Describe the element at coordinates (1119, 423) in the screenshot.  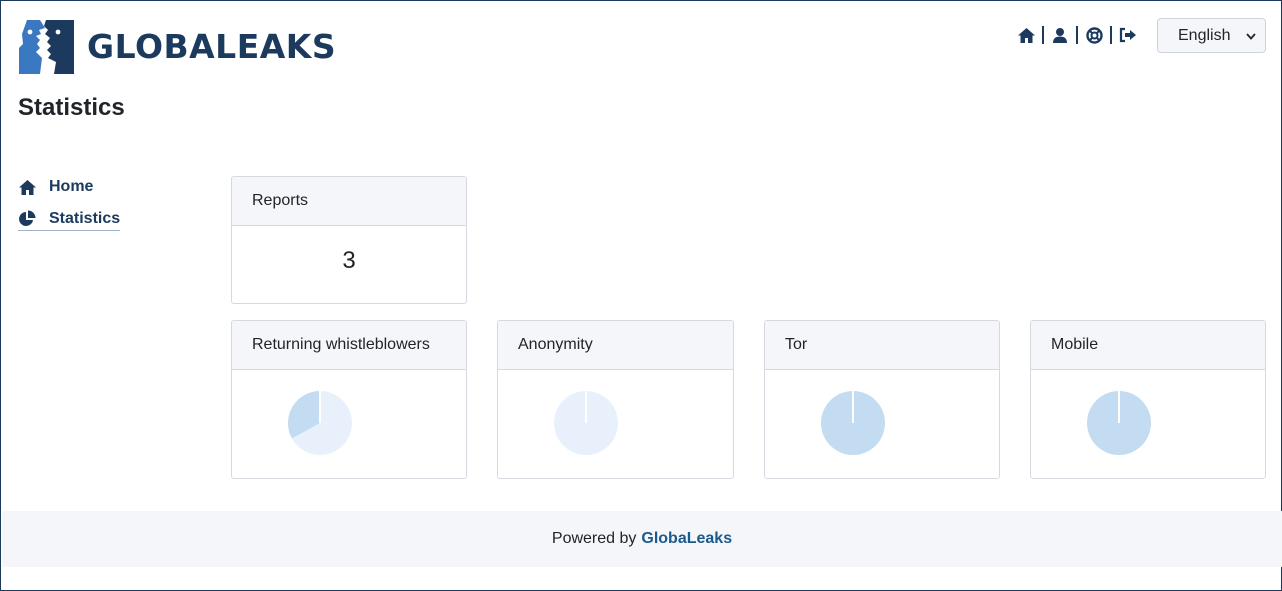
I see `mobile-pie-chart` at that location.